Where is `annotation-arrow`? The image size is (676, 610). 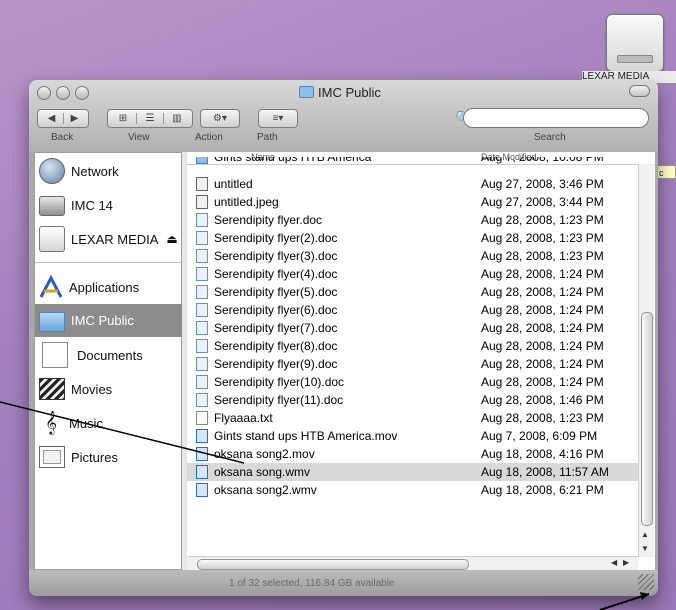
annotation-arrow is located at coordinates (122, 432).